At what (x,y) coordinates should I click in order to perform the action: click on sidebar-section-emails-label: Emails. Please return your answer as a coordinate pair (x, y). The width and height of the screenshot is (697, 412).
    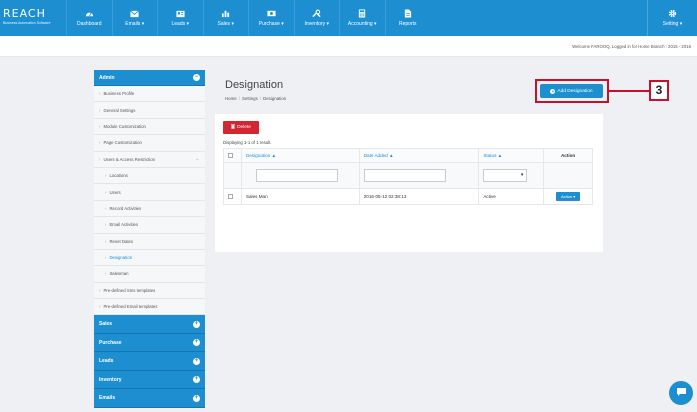
    Looking at the image, I should click on (107, 398).